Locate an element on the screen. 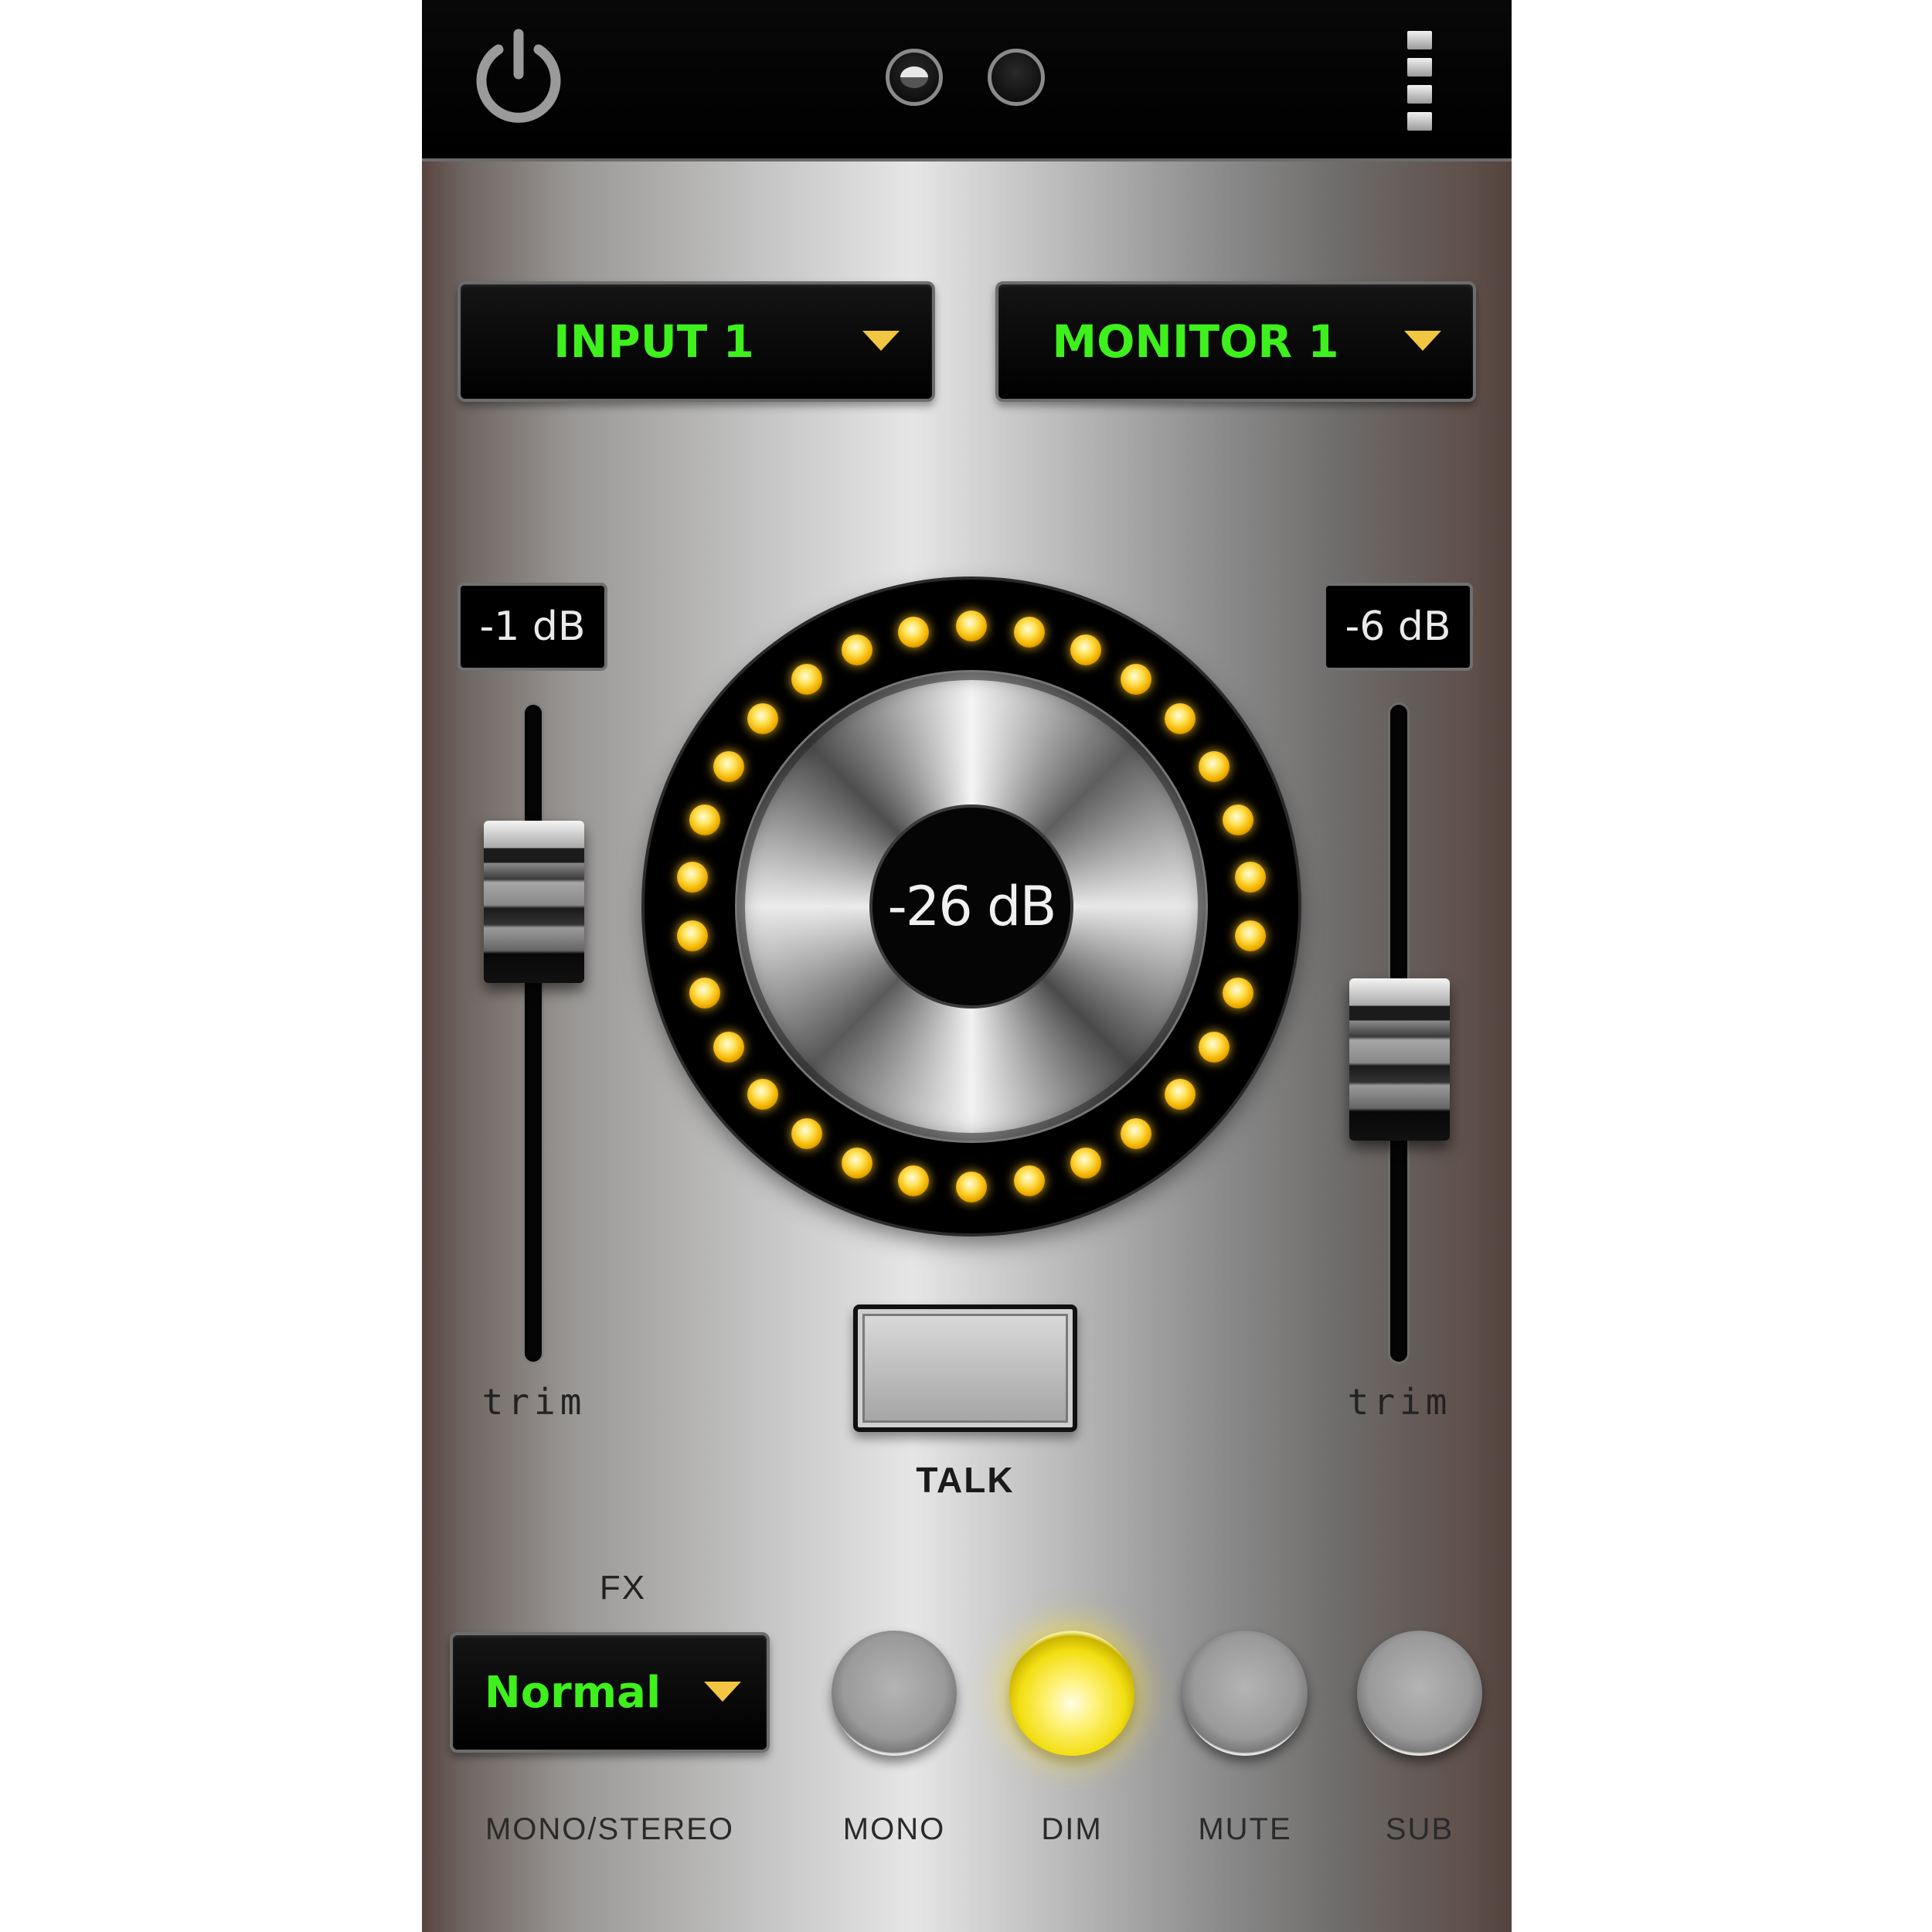 Image resolution: width=1932 pixels, height=1932 pixels. trim-left-fader-handle is located at coordinates (534, 902).